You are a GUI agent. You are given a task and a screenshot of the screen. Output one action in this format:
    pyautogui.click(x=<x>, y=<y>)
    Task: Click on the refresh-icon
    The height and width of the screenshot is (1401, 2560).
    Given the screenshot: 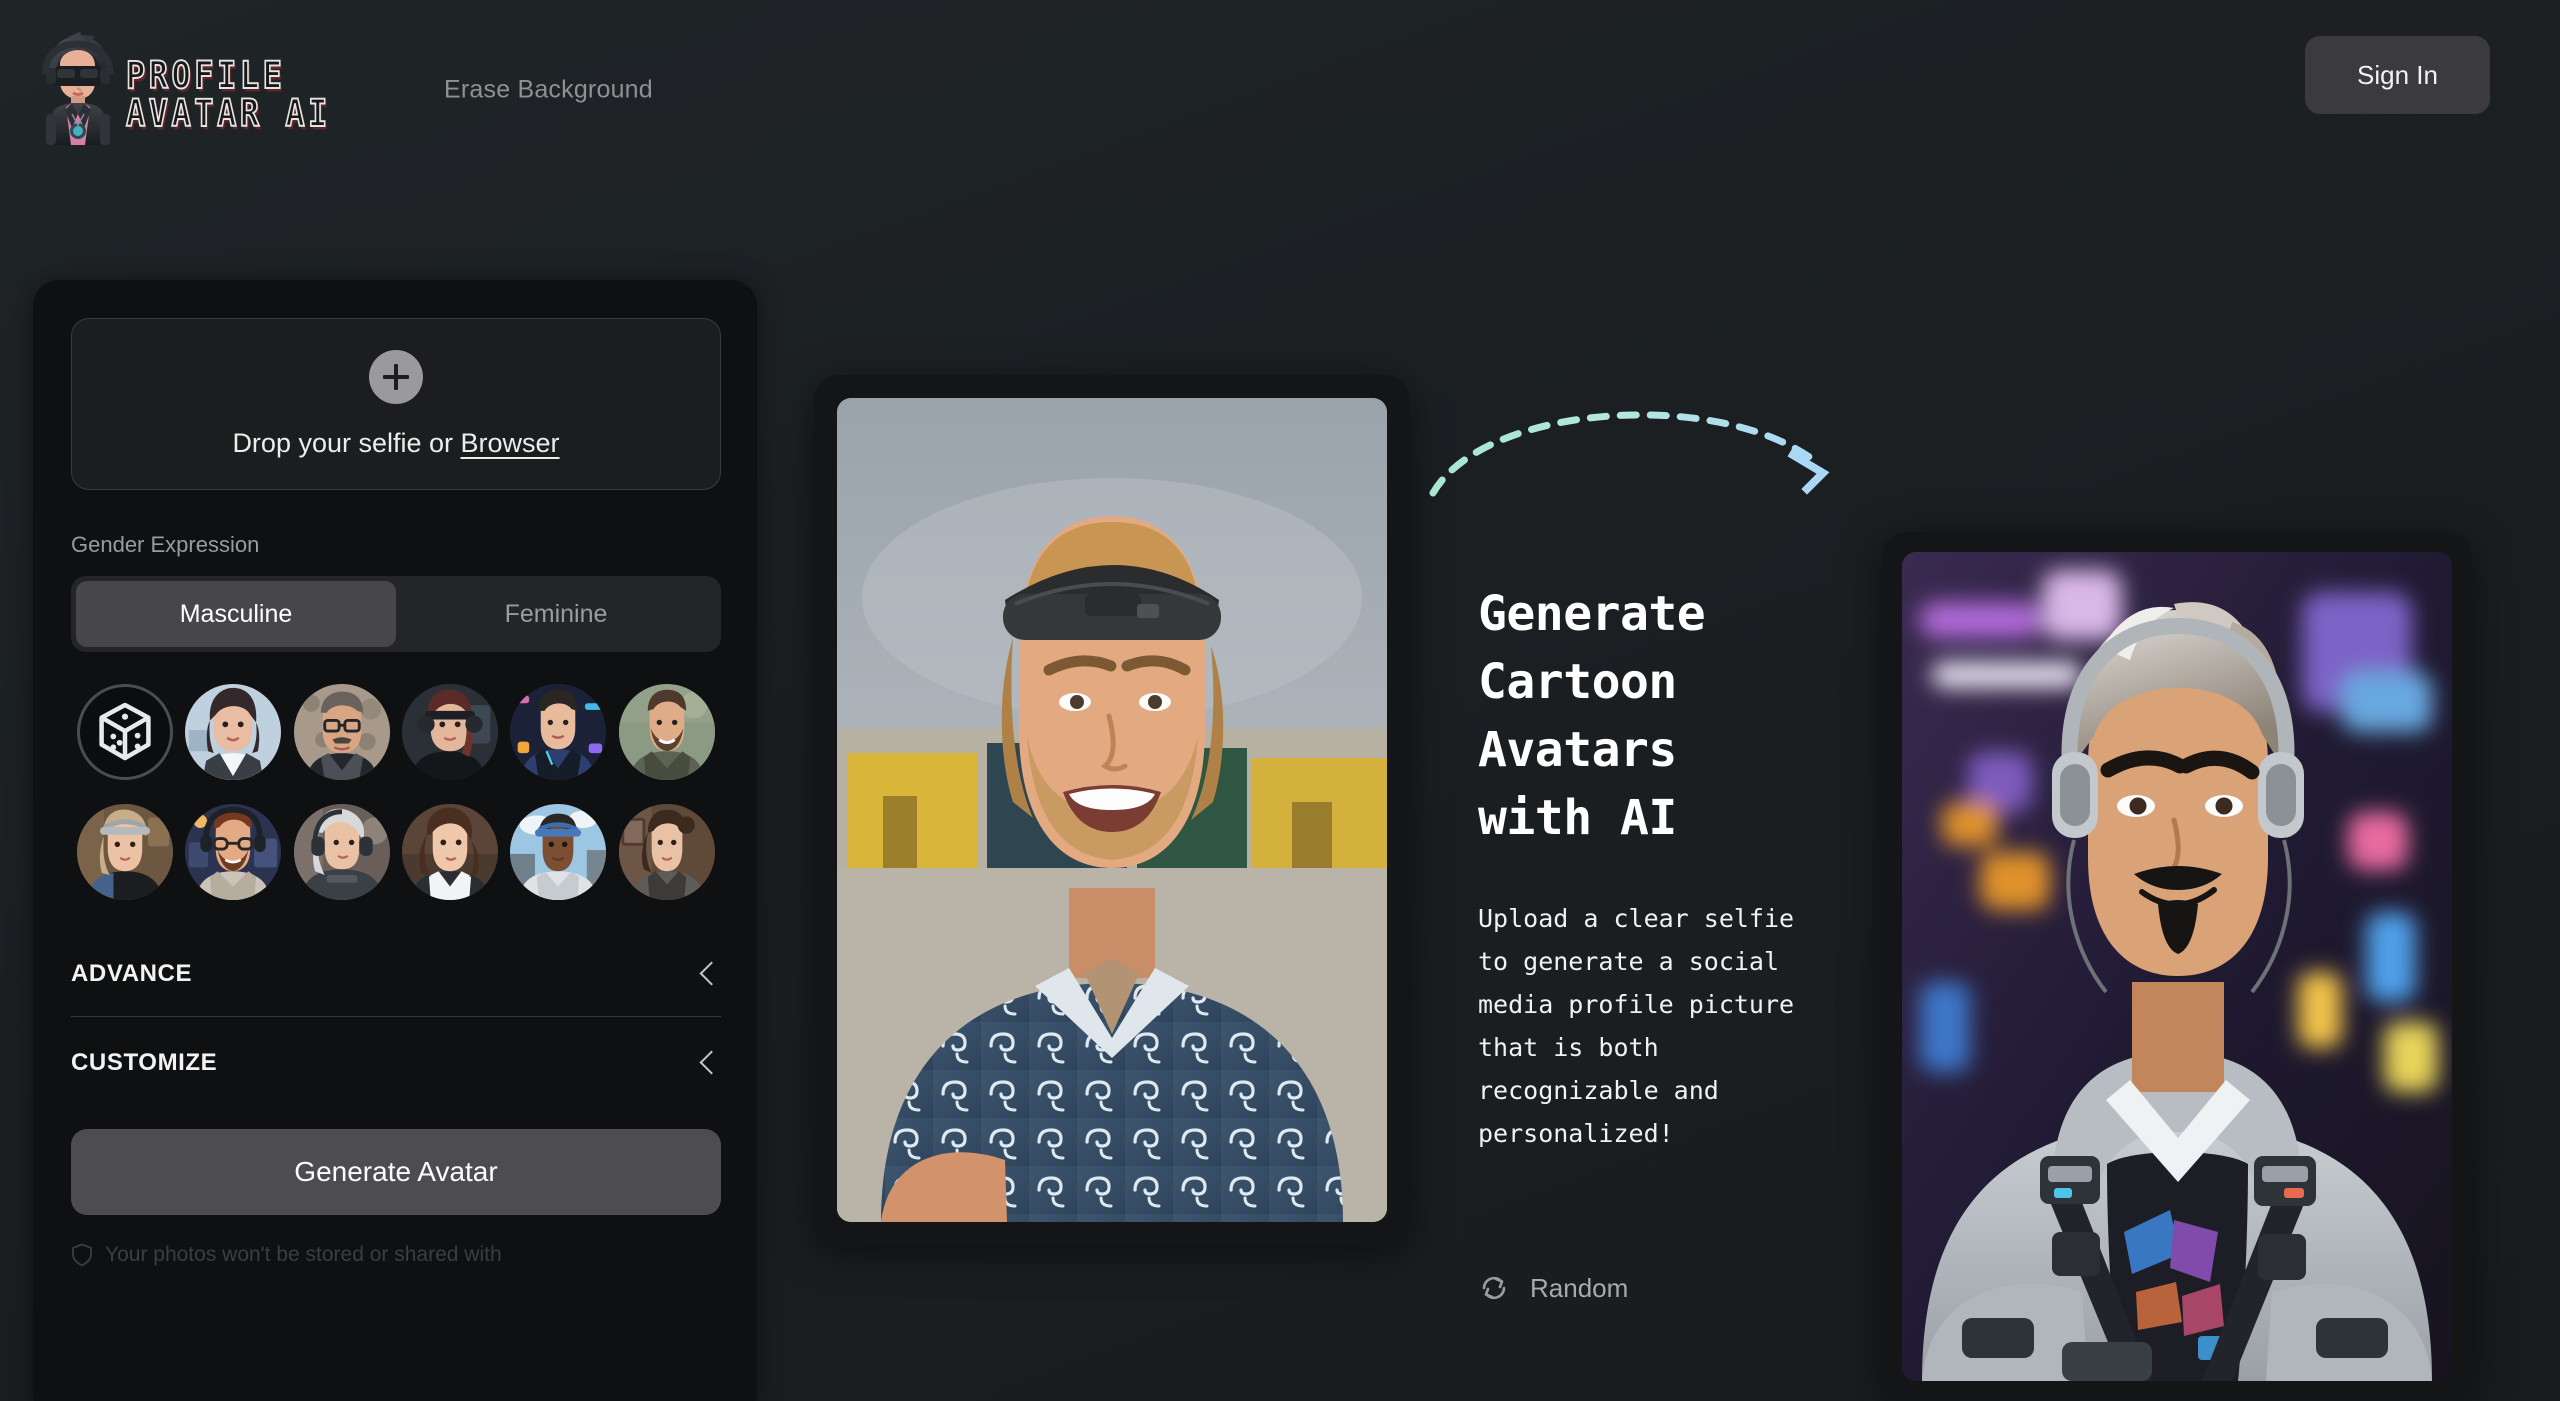 What is the action you would take?
    pyautogui.click(x=1494, y=1288)
    